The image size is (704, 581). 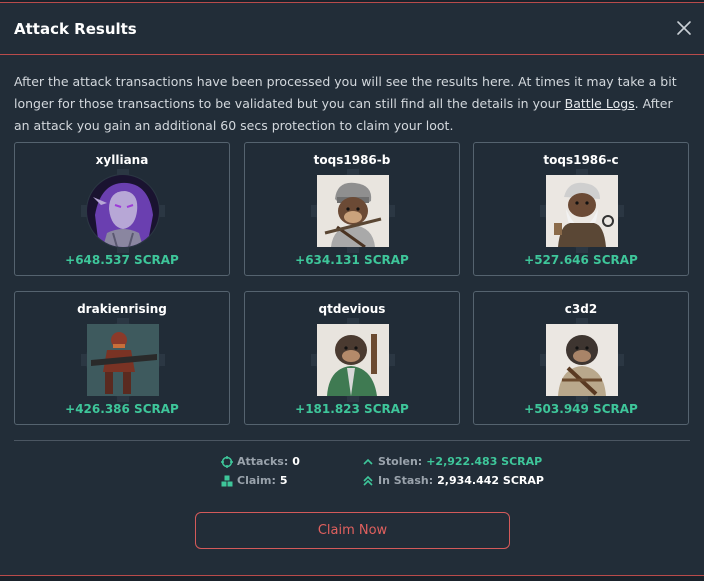 I want to click on modal-header: Attack Results, so click(x=352, y=29).